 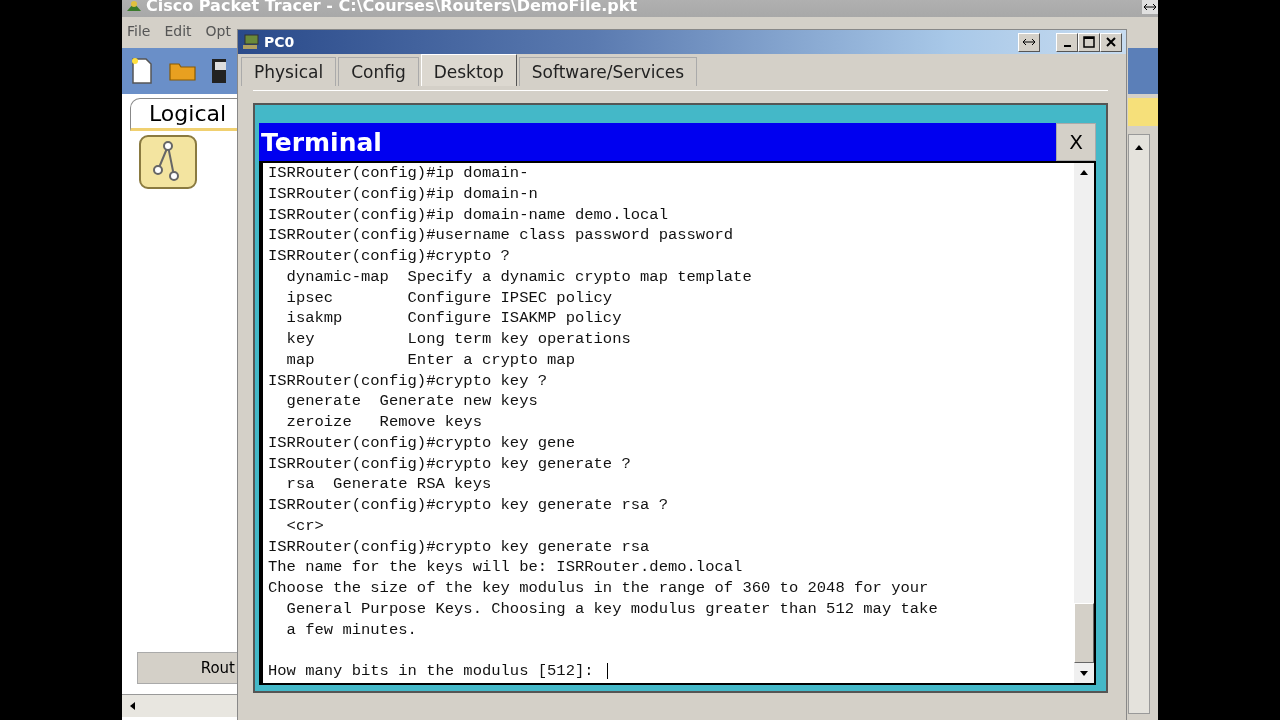 What do you see at coordinates (383, 422) in the screenshot?
I see `terminal-line: zeroize Remove keys` at bounding box center [383, 422].